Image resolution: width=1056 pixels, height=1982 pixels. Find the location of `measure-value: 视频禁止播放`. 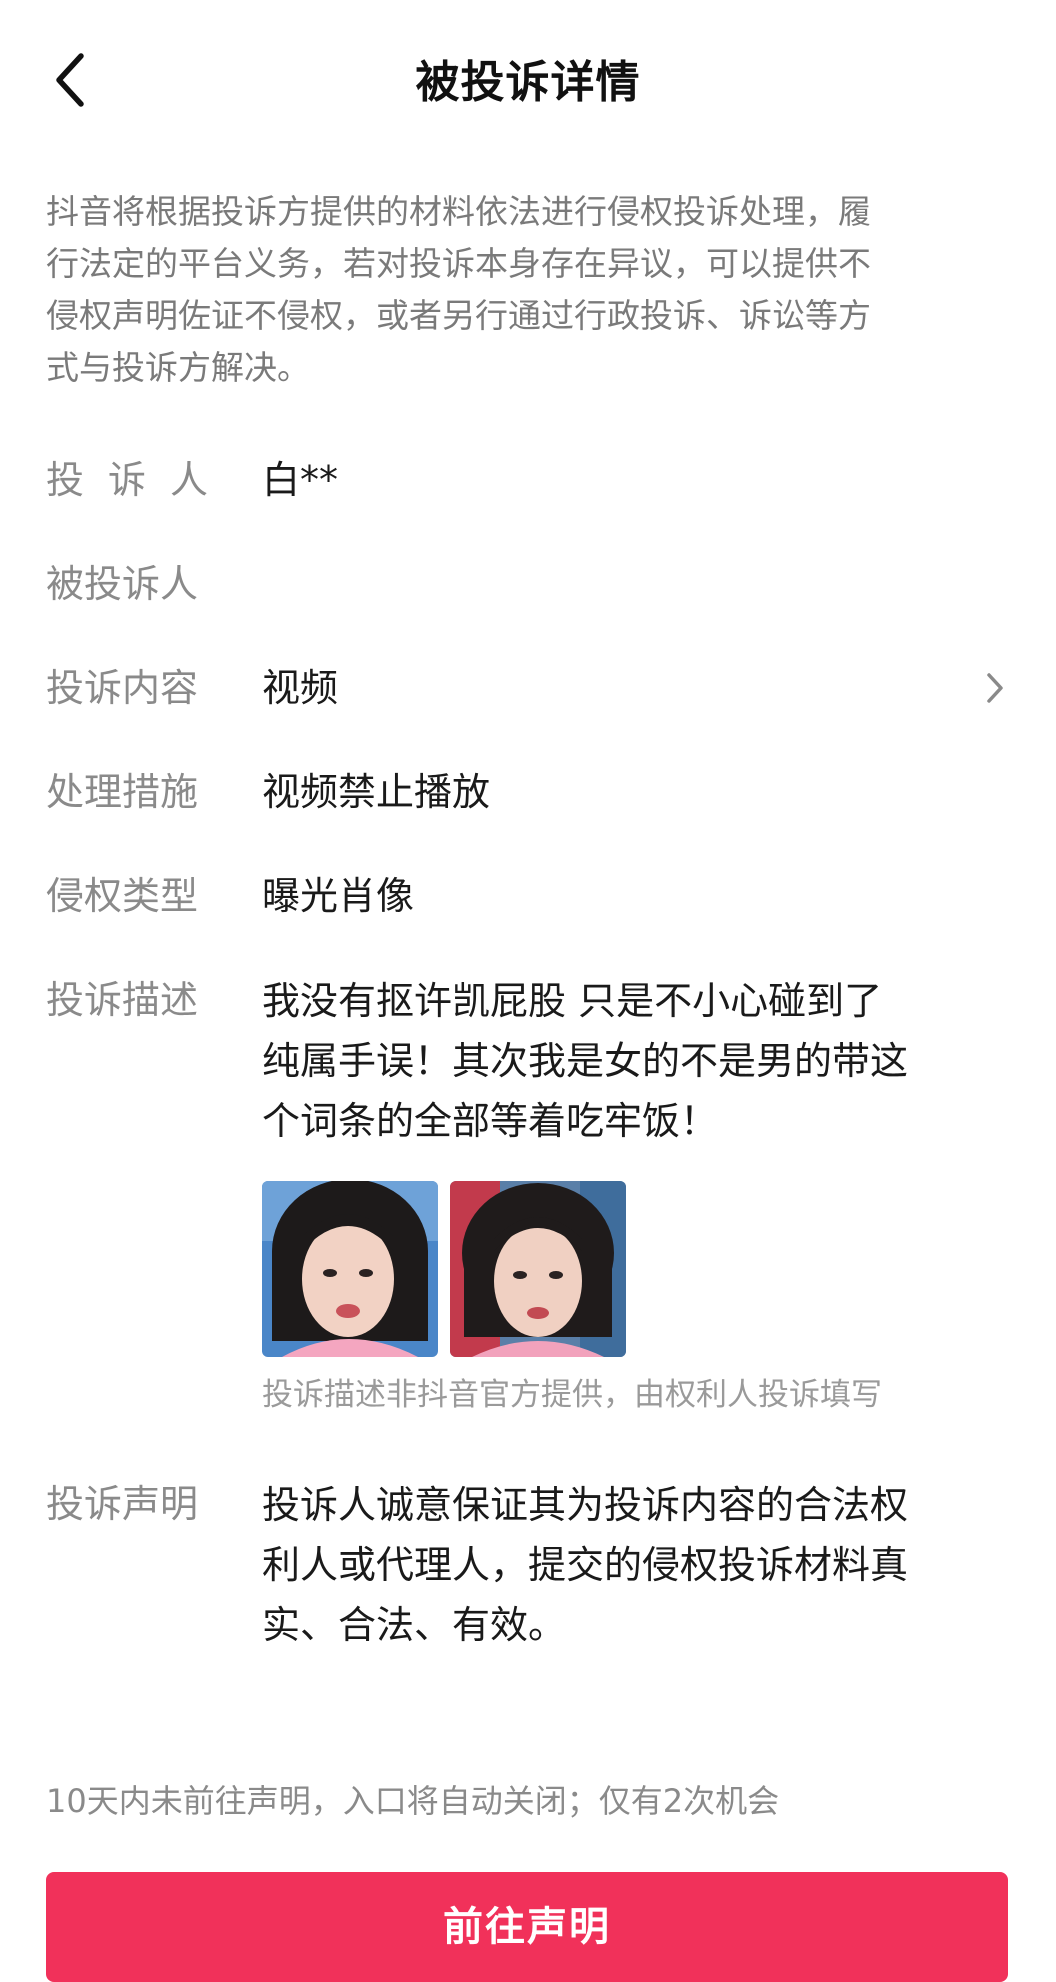

measure-value: 视频禁止播放 is located at coordinates (376, 792).